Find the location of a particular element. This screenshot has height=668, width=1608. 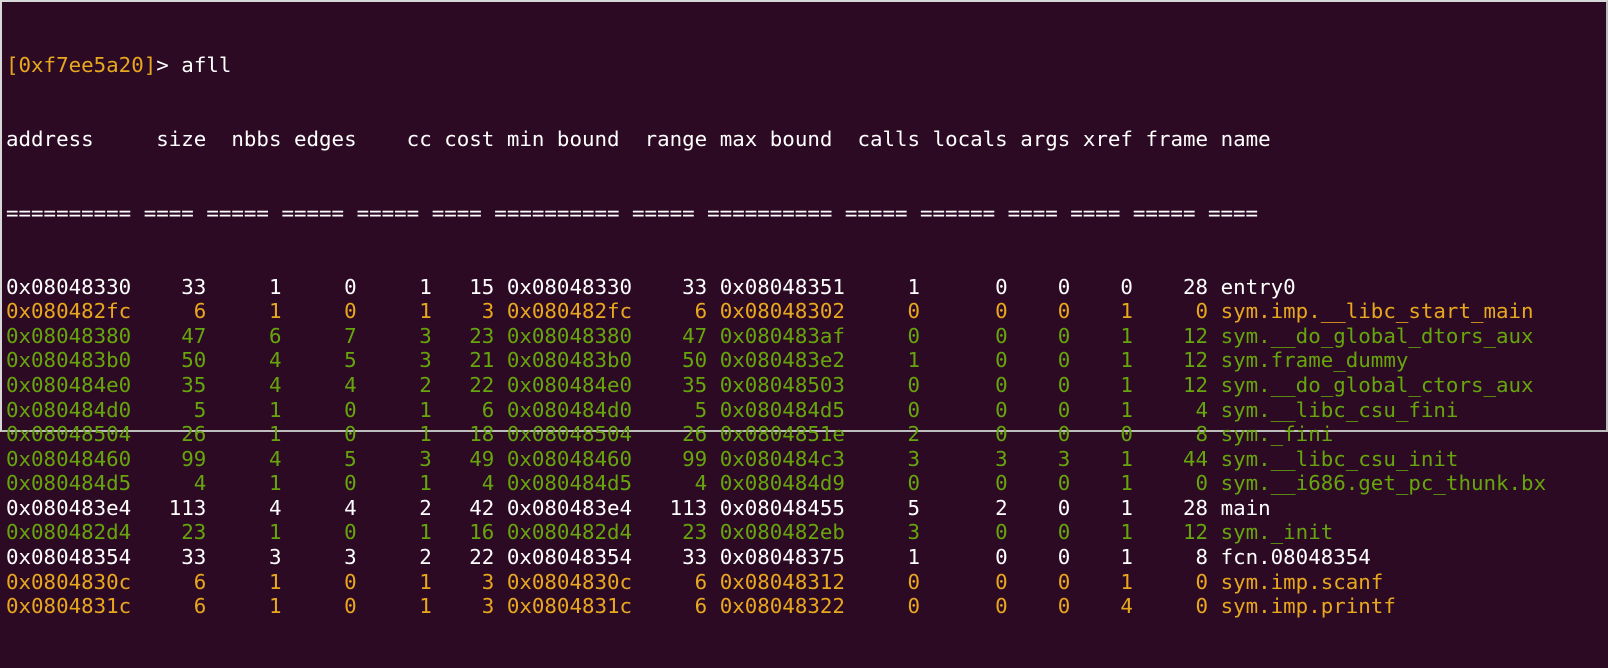

cell-min-bound: 0x080484e0 is located at coordinates (575, 384).